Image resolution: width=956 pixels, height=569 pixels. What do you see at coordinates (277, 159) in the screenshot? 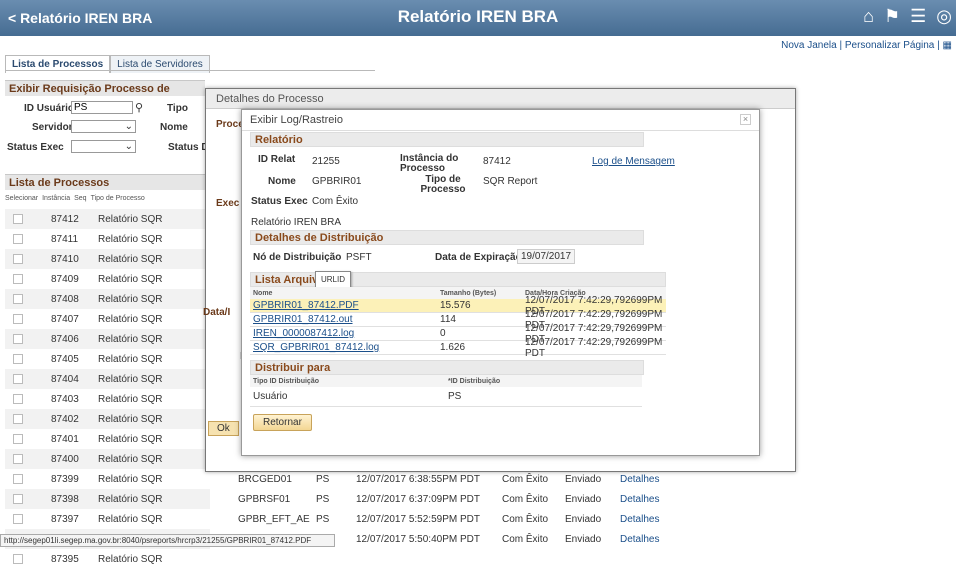
I see `report-id-label: ID Relat` at bounding box center [277, 159].